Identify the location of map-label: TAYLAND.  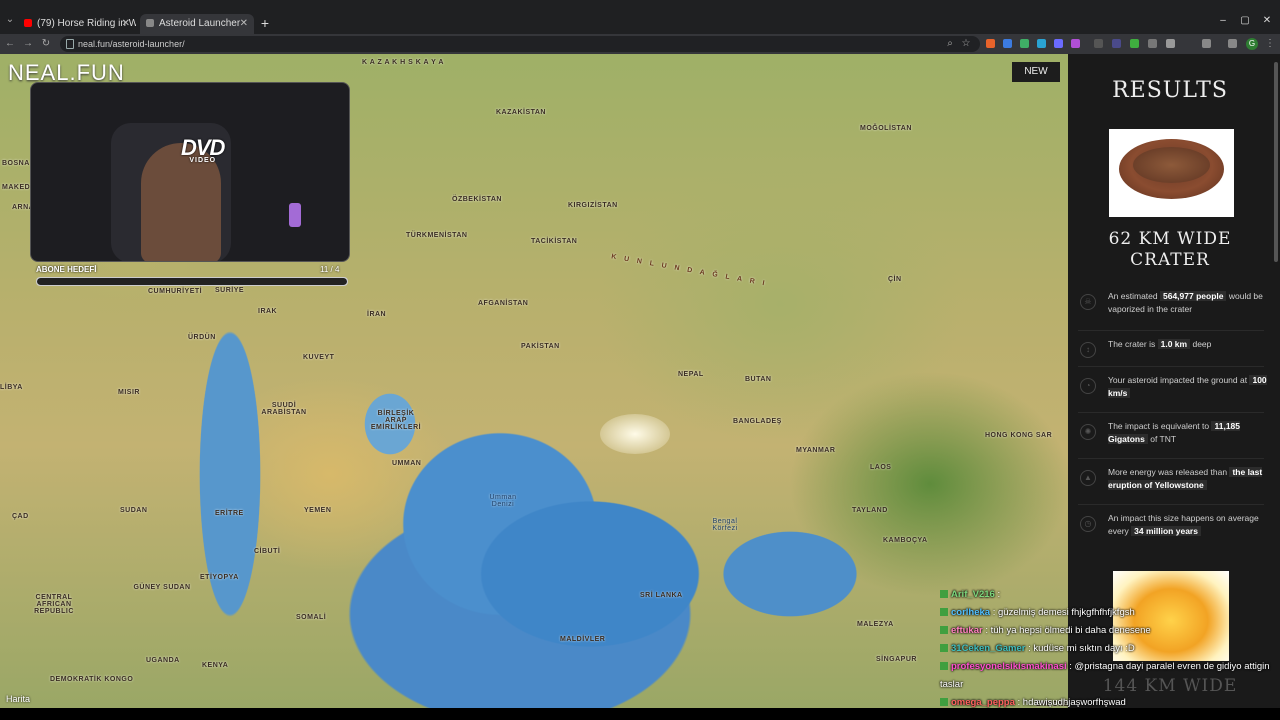
(870, 510).